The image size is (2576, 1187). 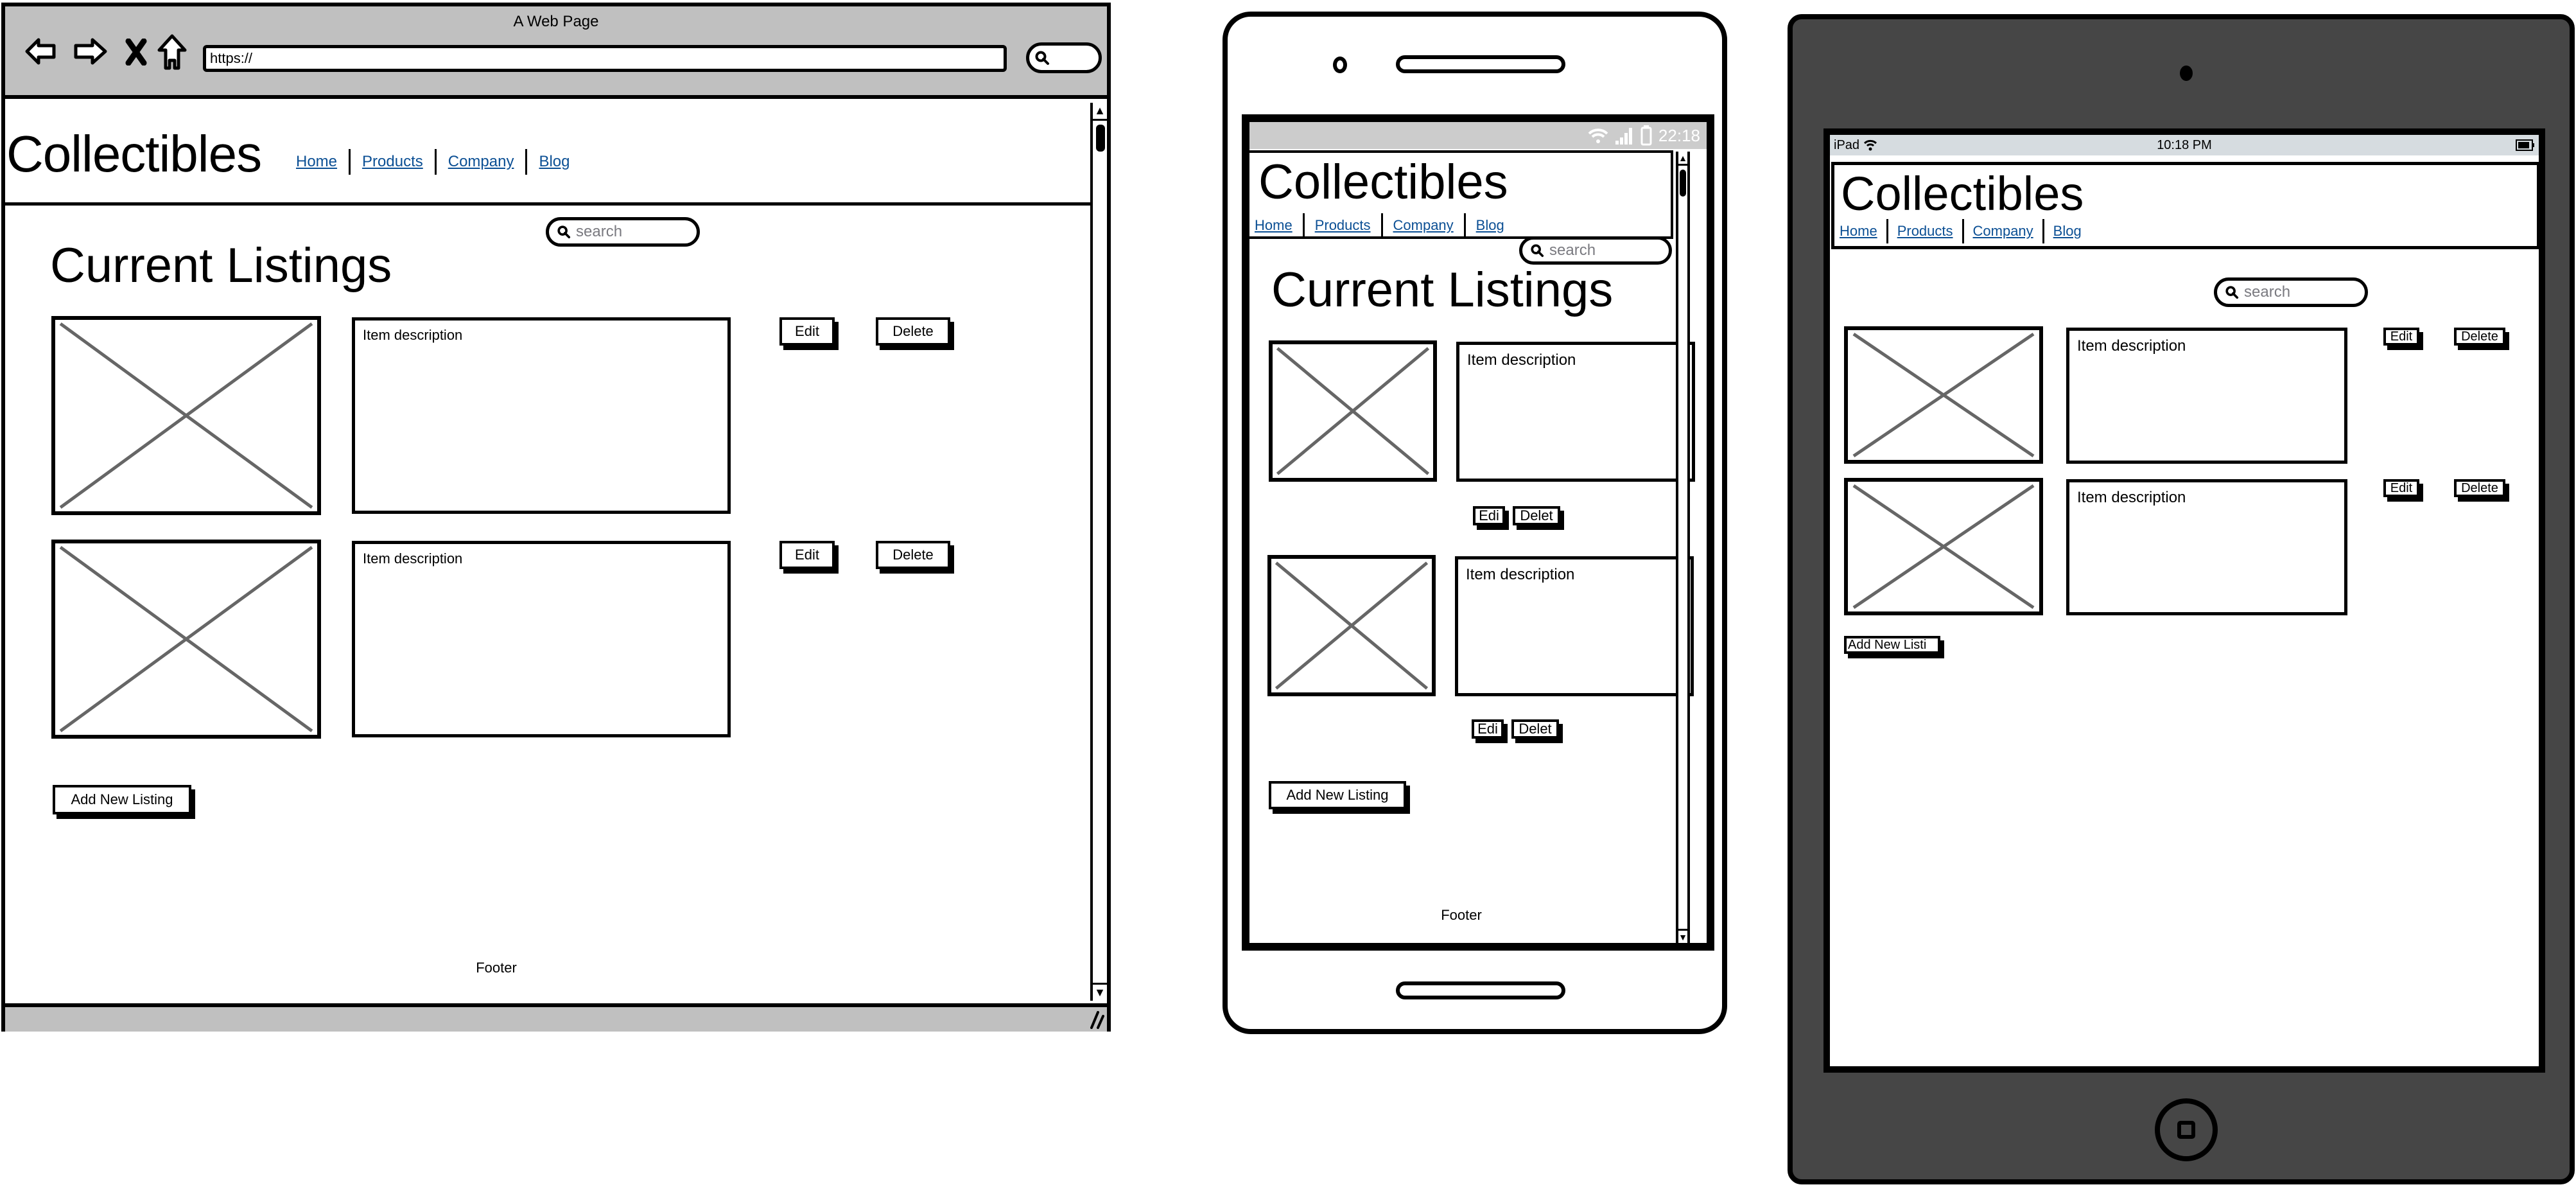 What do you see at coordinates (1683, 547) in the screenshot?
I see `phone-scrollbar: ▲ ▼` at bounding box center [1683, 547].